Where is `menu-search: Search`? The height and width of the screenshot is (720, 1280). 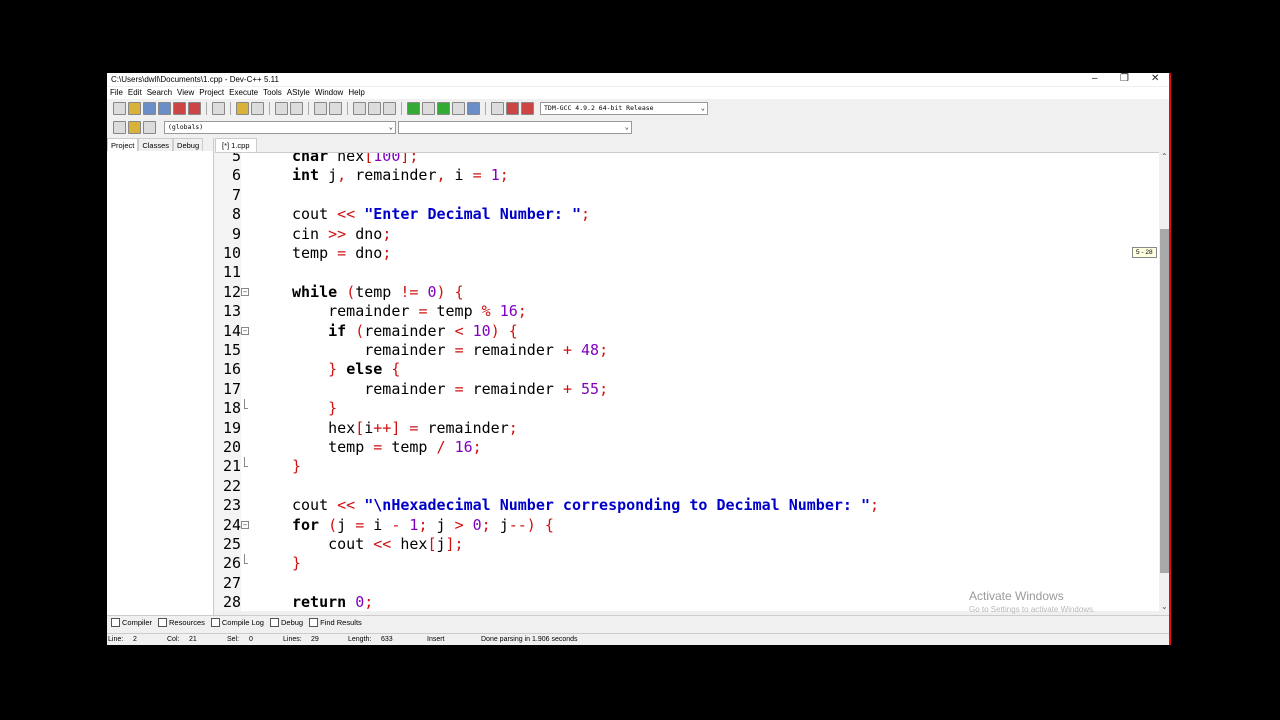
menu-search: Search is located at coordinates (162, 93).